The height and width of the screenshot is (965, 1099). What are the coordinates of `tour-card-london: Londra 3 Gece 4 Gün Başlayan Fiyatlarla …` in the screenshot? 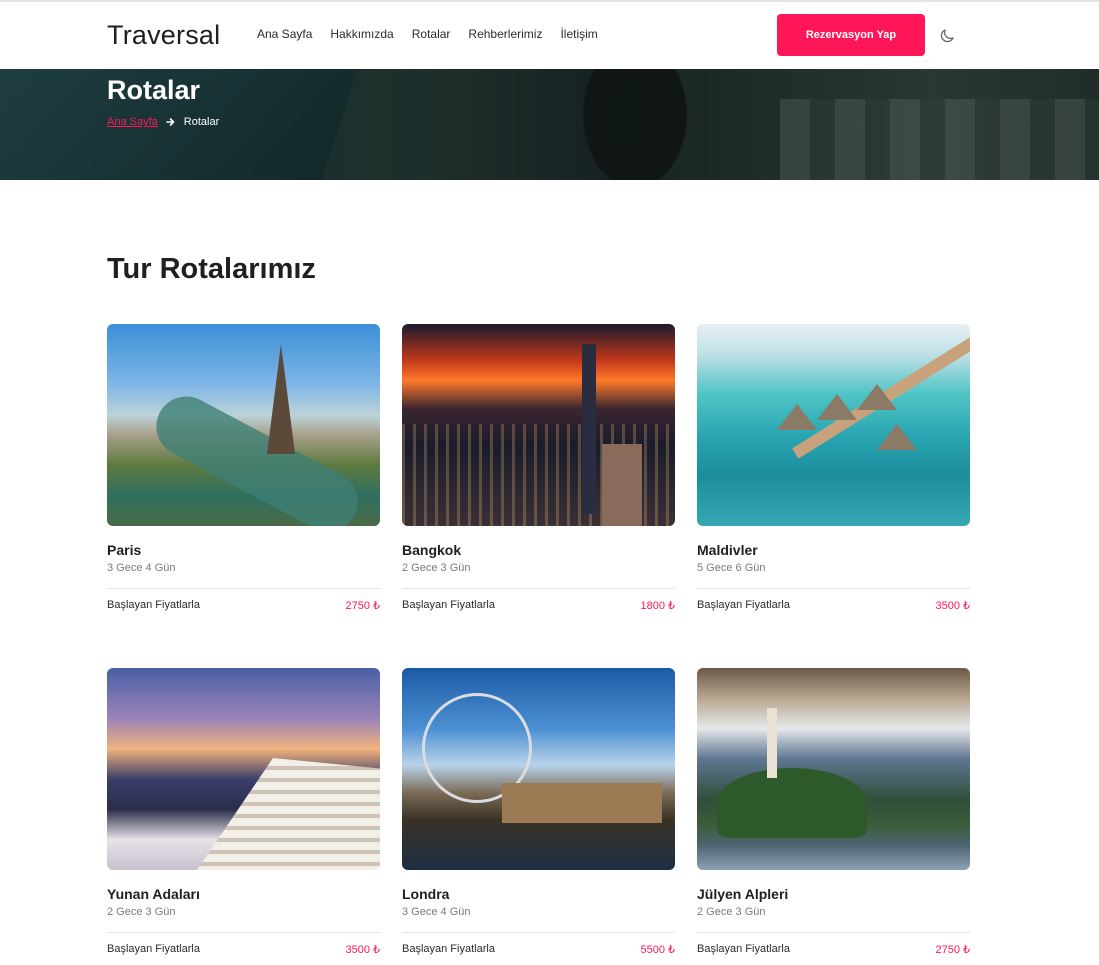 It's located at (538, 812).